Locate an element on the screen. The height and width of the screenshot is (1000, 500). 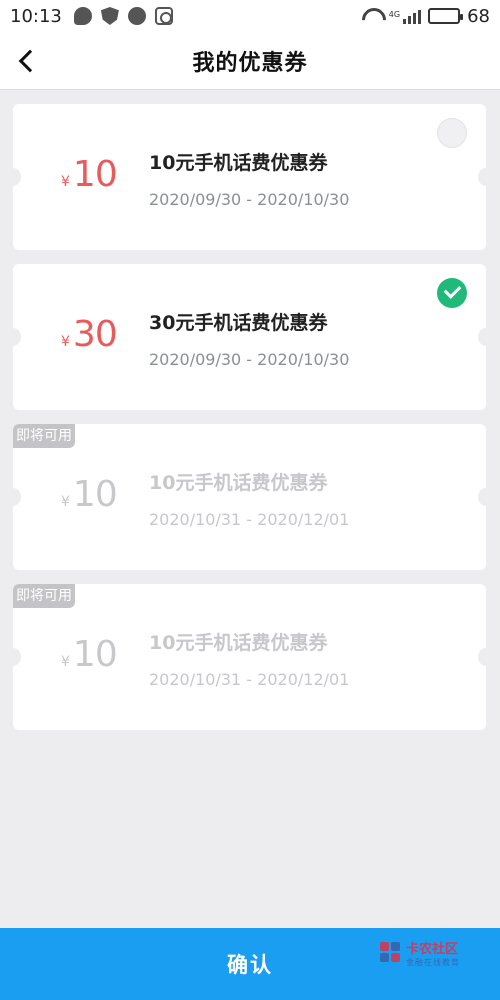
chat-dots-icon is located at coordinates (136, 16).